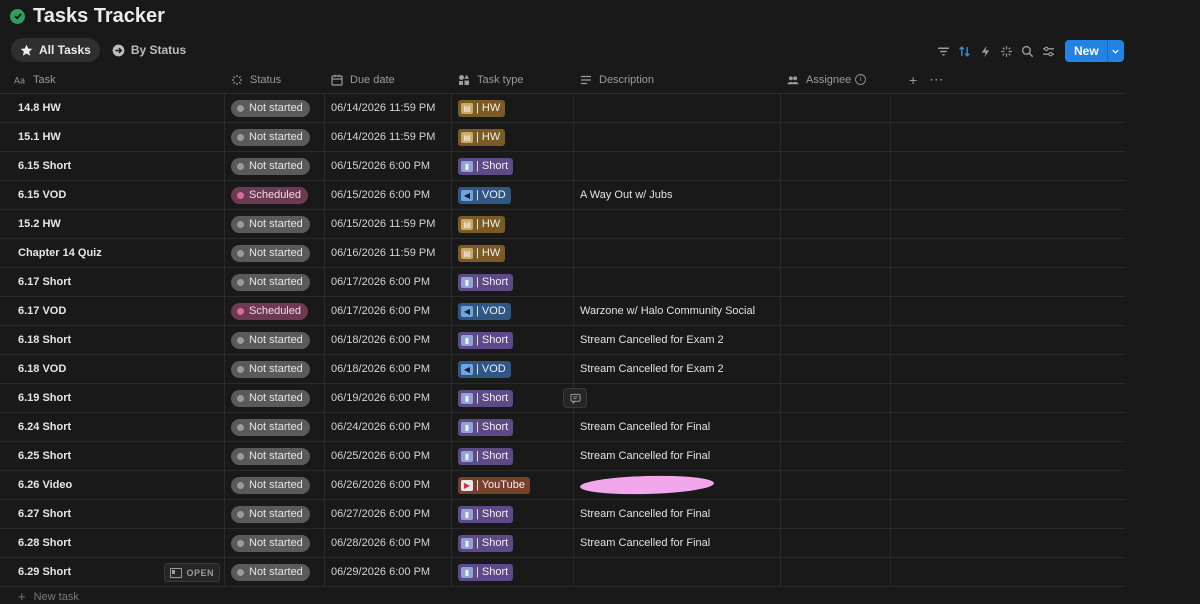 Image resolution: width=1200 pixels, height=604 pixels. I want to click on new-button: New, so click(1094, 51).